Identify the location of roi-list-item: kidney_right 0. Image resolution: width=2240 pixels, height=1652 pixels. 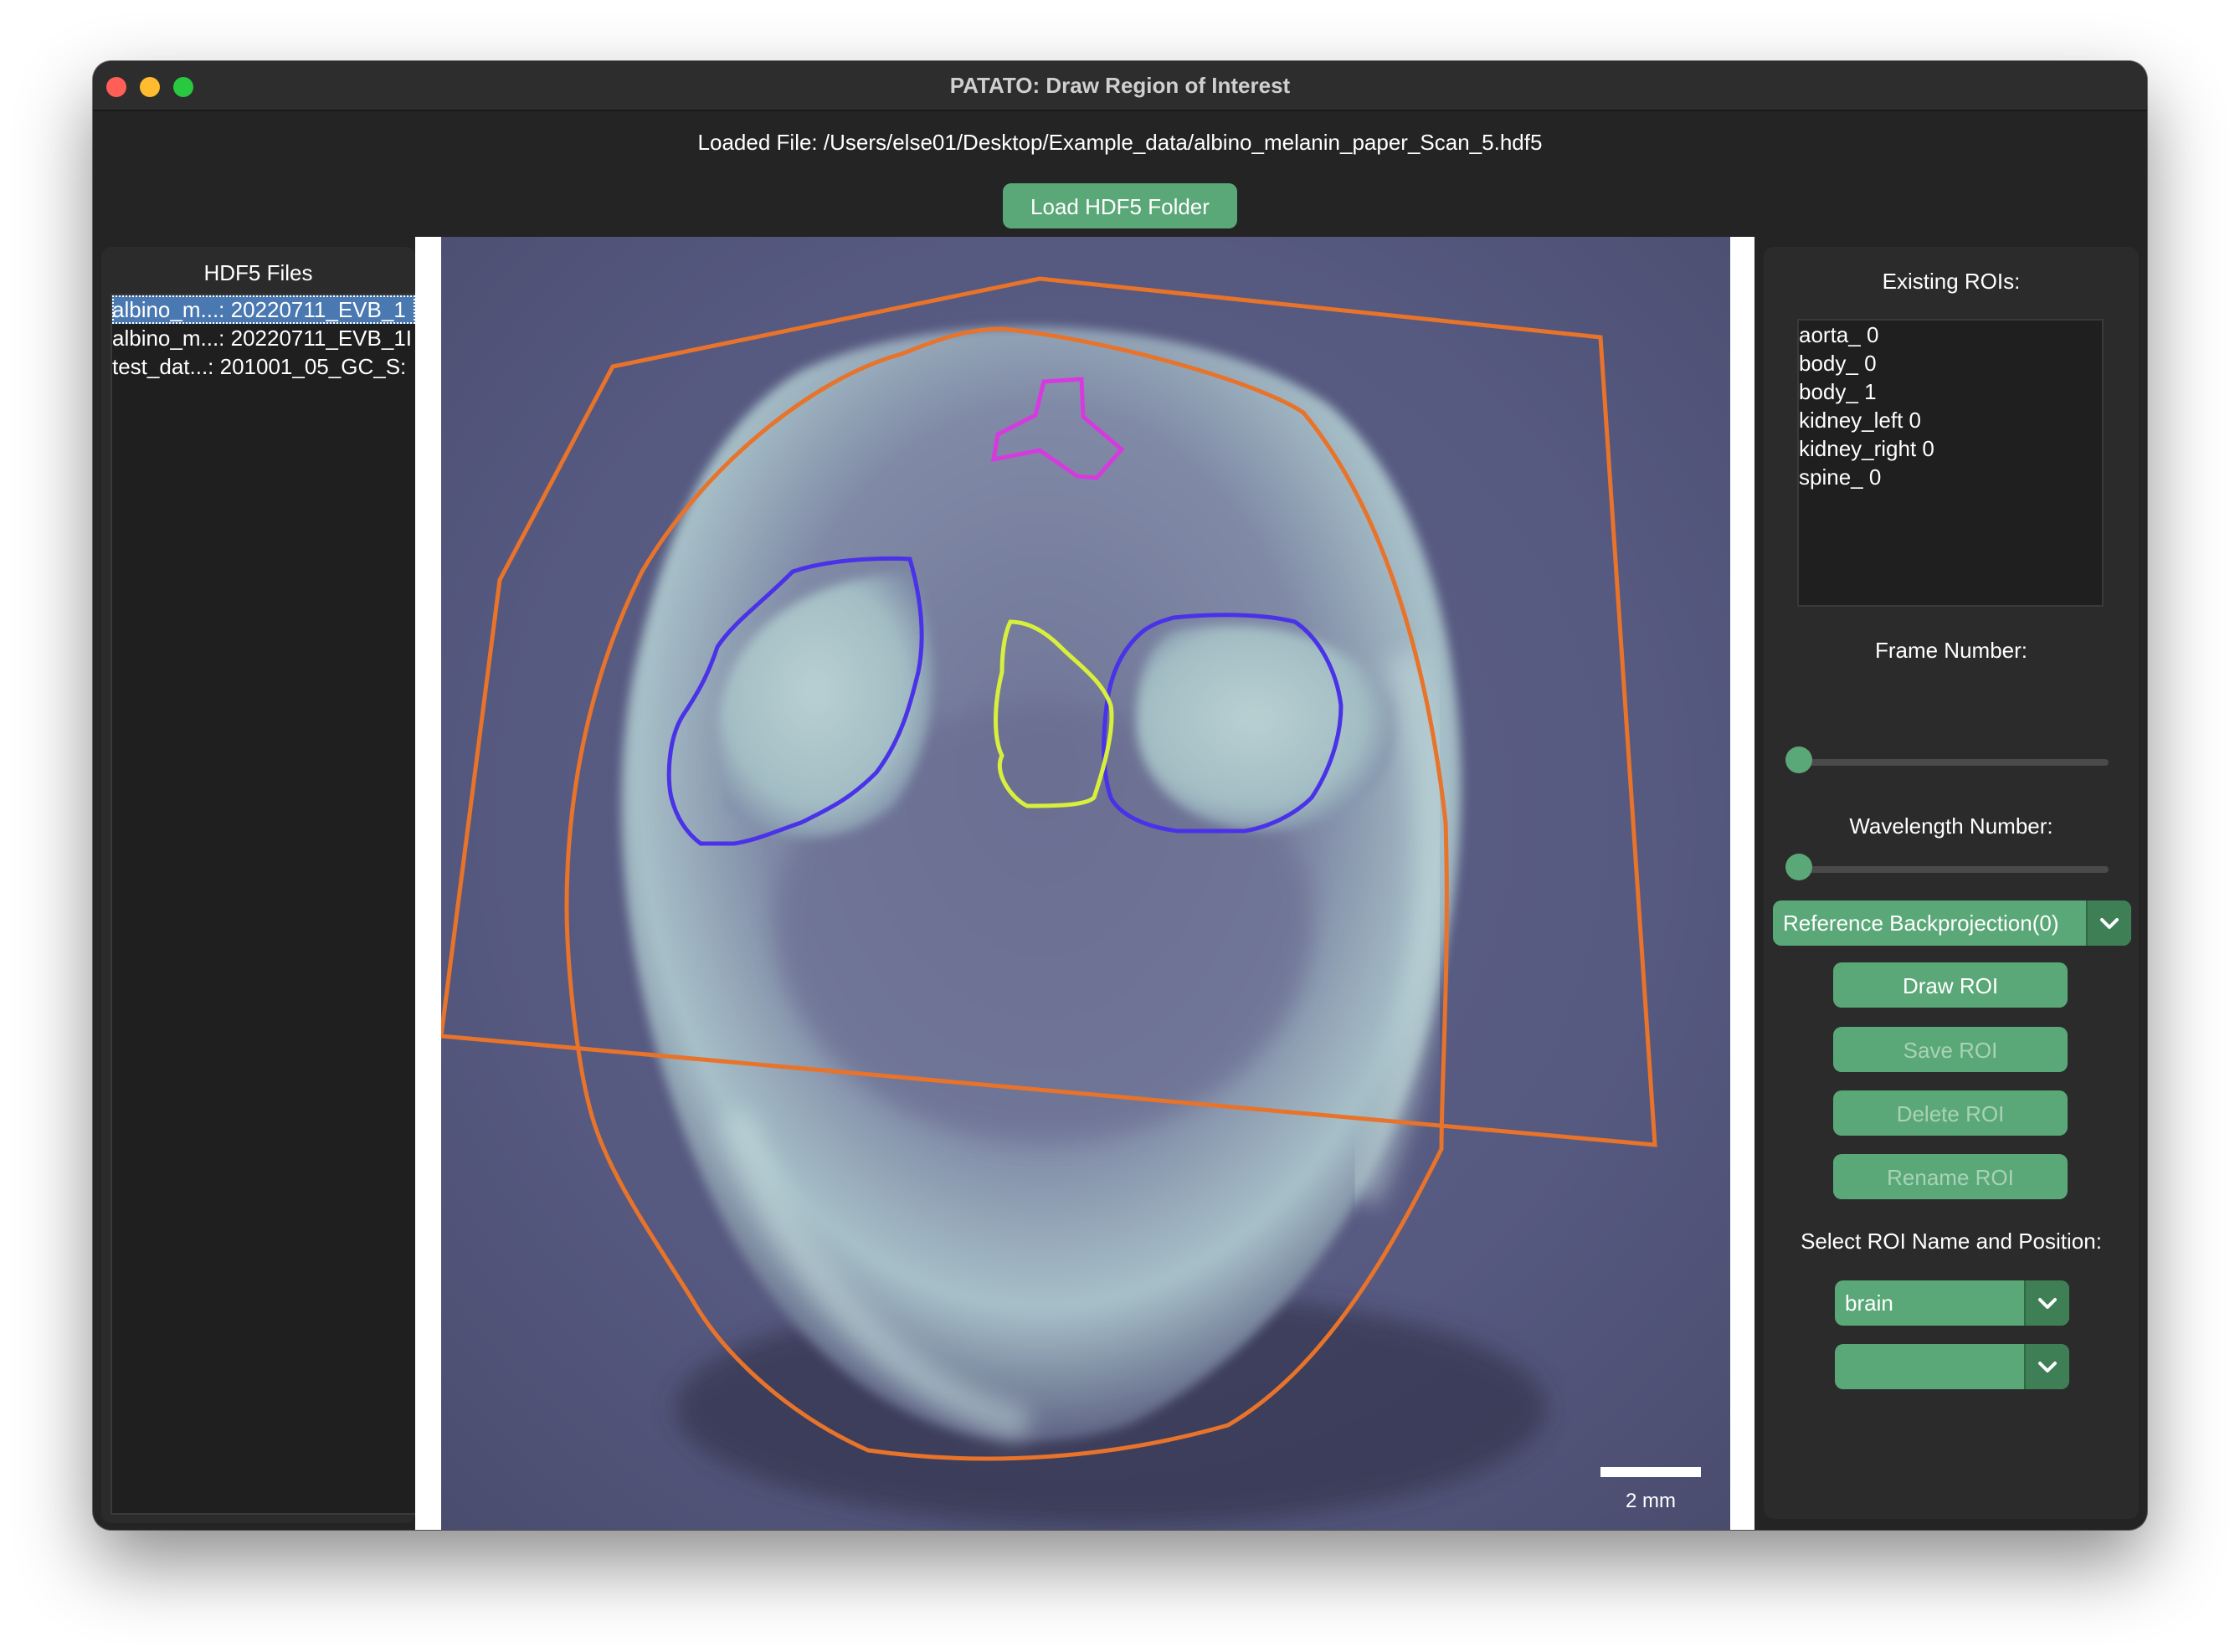
(1867, 448).